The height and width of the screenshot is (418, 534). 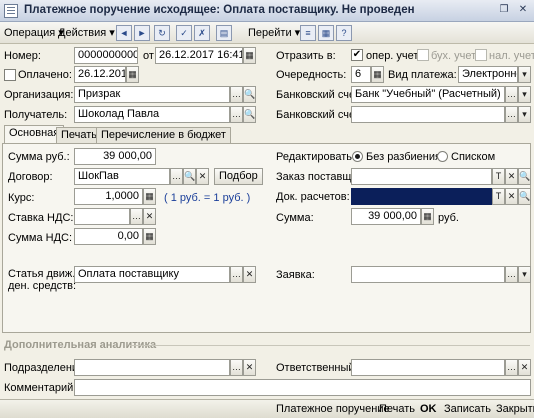 I want to click on order-field, so click(x=421, y=176).